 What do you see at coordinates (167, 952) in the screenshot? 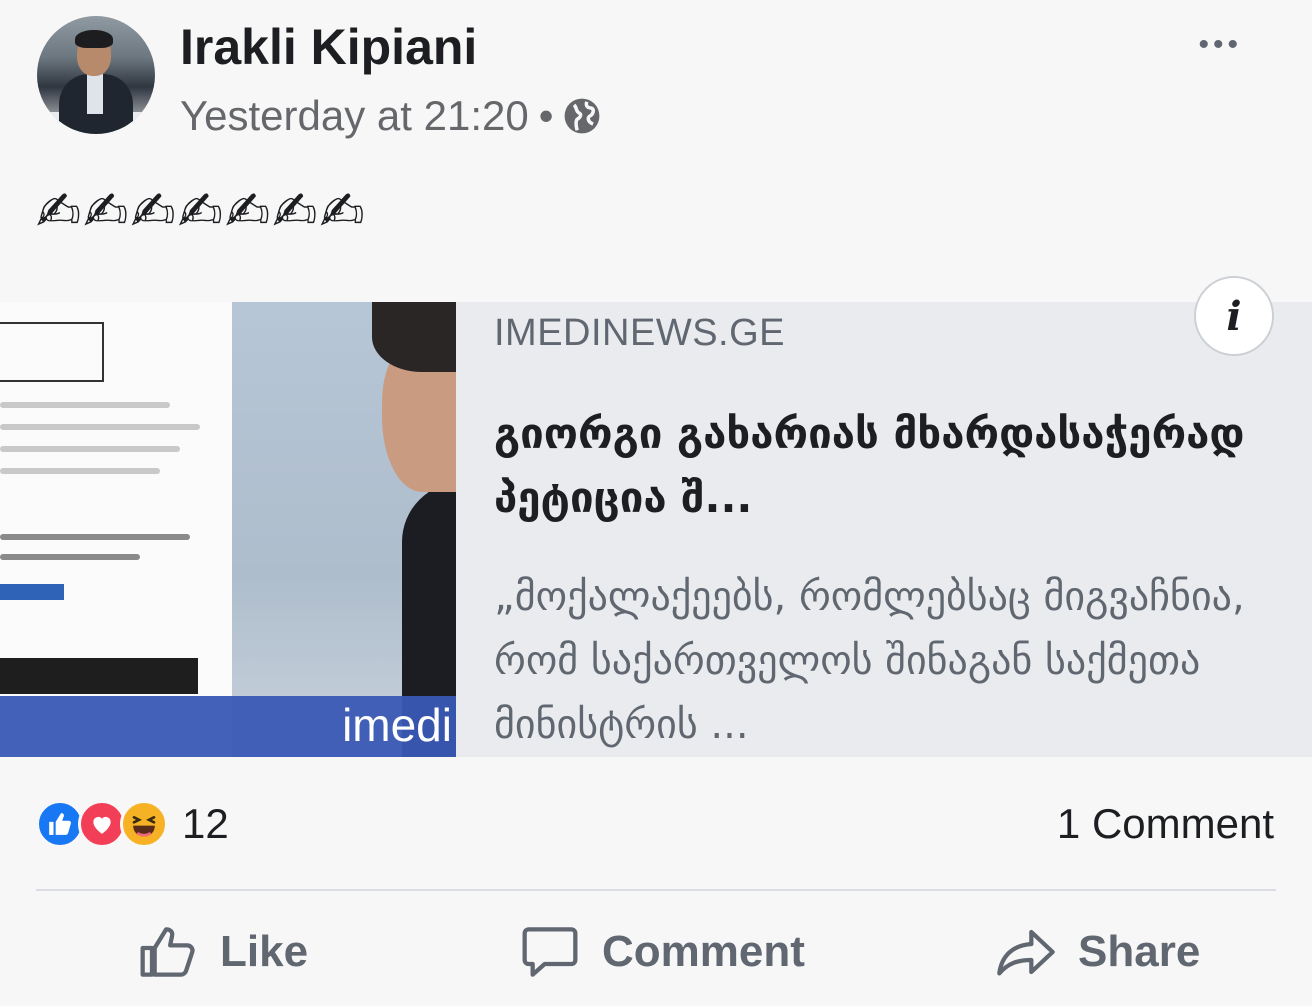
I see `thumbs-up-icon` at bounding box center [167, 952].